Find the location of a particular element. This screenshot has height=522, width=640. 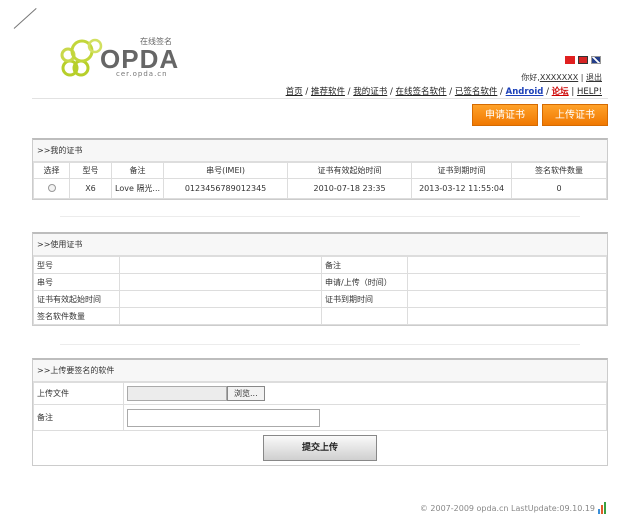

value-start is located at coordinates (220, 299).